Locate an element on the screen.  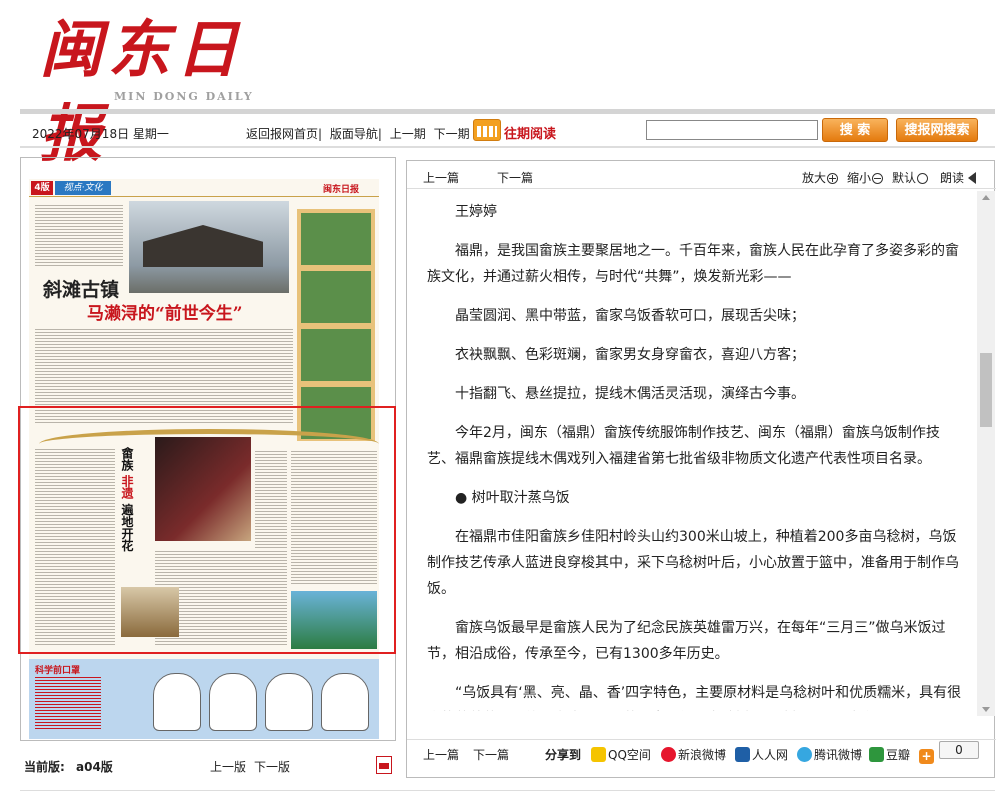
next-article-link-bottom: 下一篇 is located at coordinates (491, 754).